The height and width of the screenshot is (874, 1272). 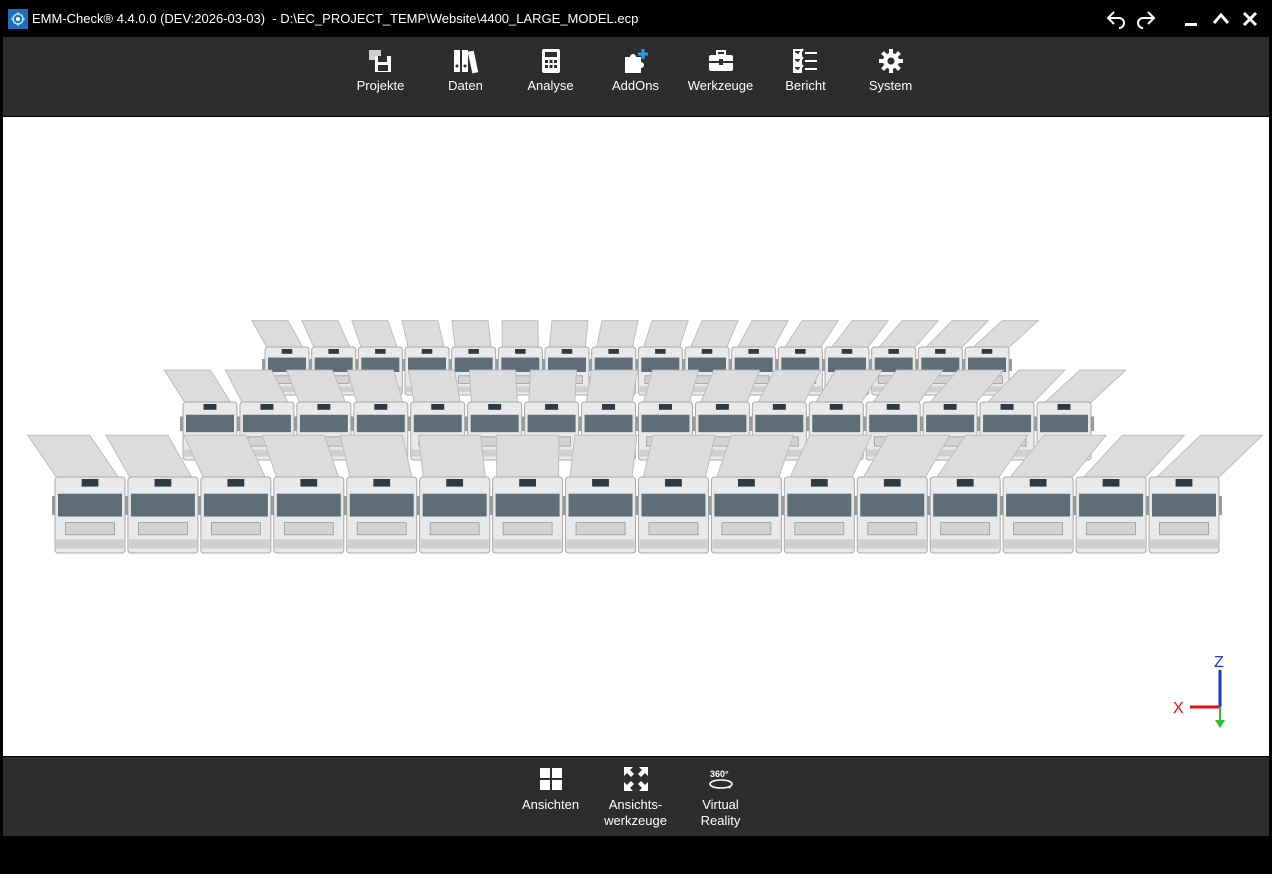 I want to click on toolbar-label: AddOns, so click(x=635, y=85).